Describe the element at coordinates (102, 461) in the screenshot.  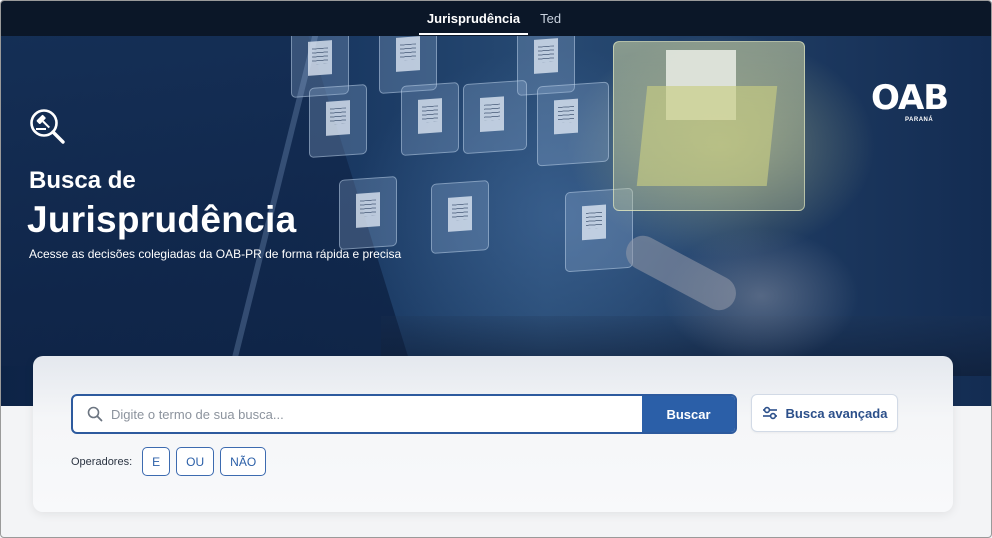
I see `operators-label: Operadores:` at that location.